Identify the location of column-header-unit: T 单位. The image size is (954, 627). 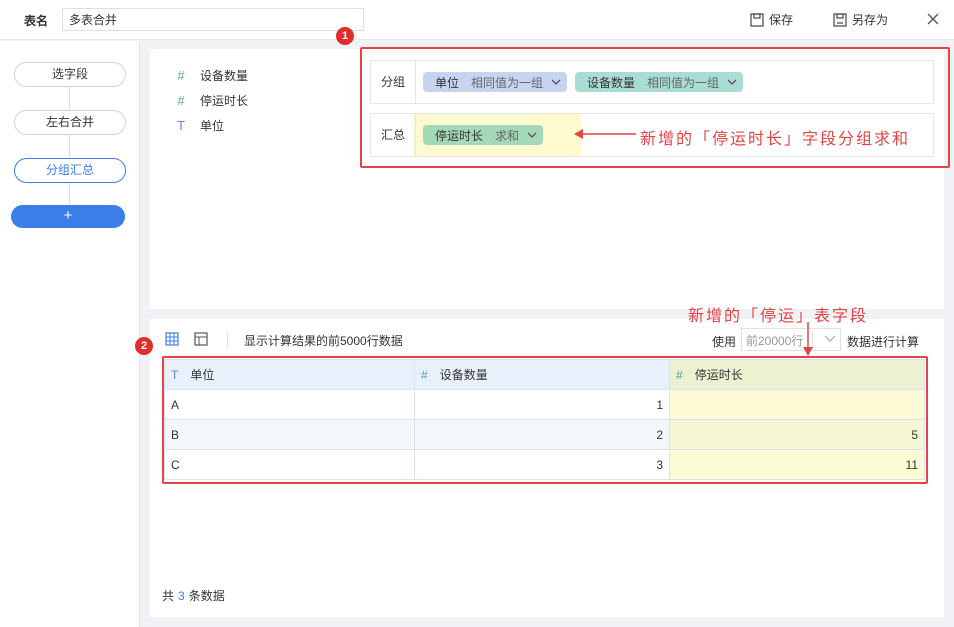
(289, 374).